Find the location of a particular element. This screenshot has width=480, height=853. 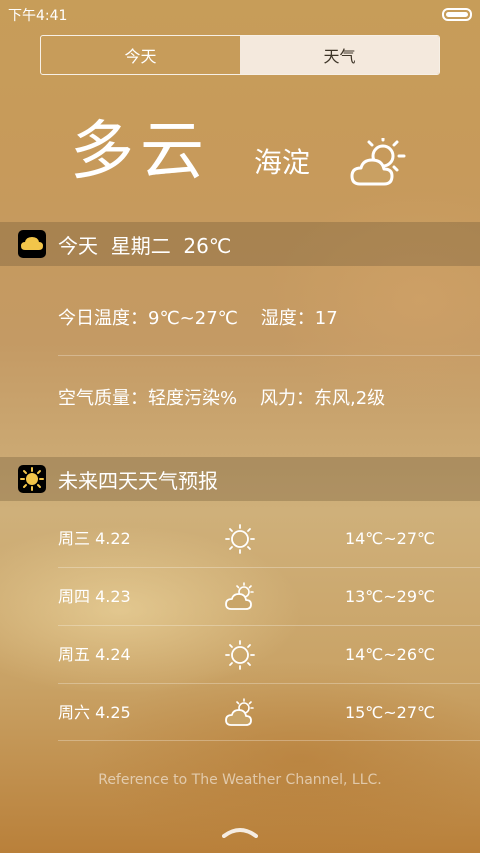

status-bar: 下午4:41 is located at coordinates (240, 13).